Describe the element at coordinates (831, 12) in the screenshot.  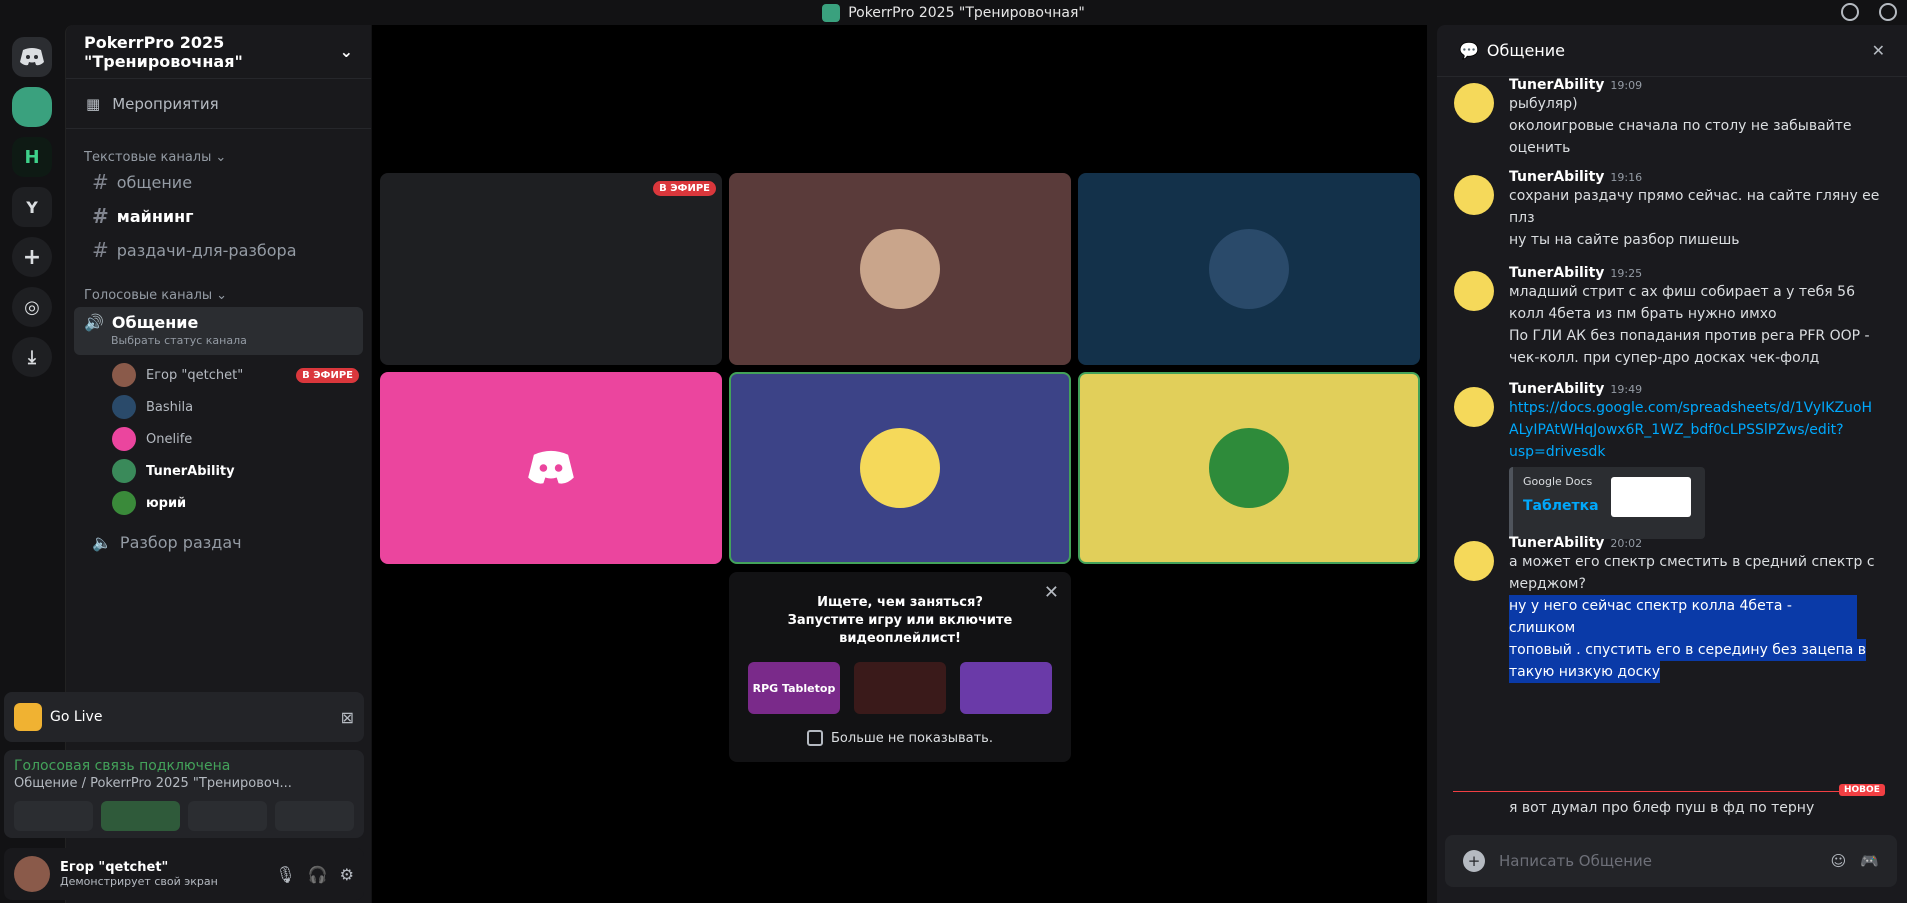
I see `app-icon` at that location.